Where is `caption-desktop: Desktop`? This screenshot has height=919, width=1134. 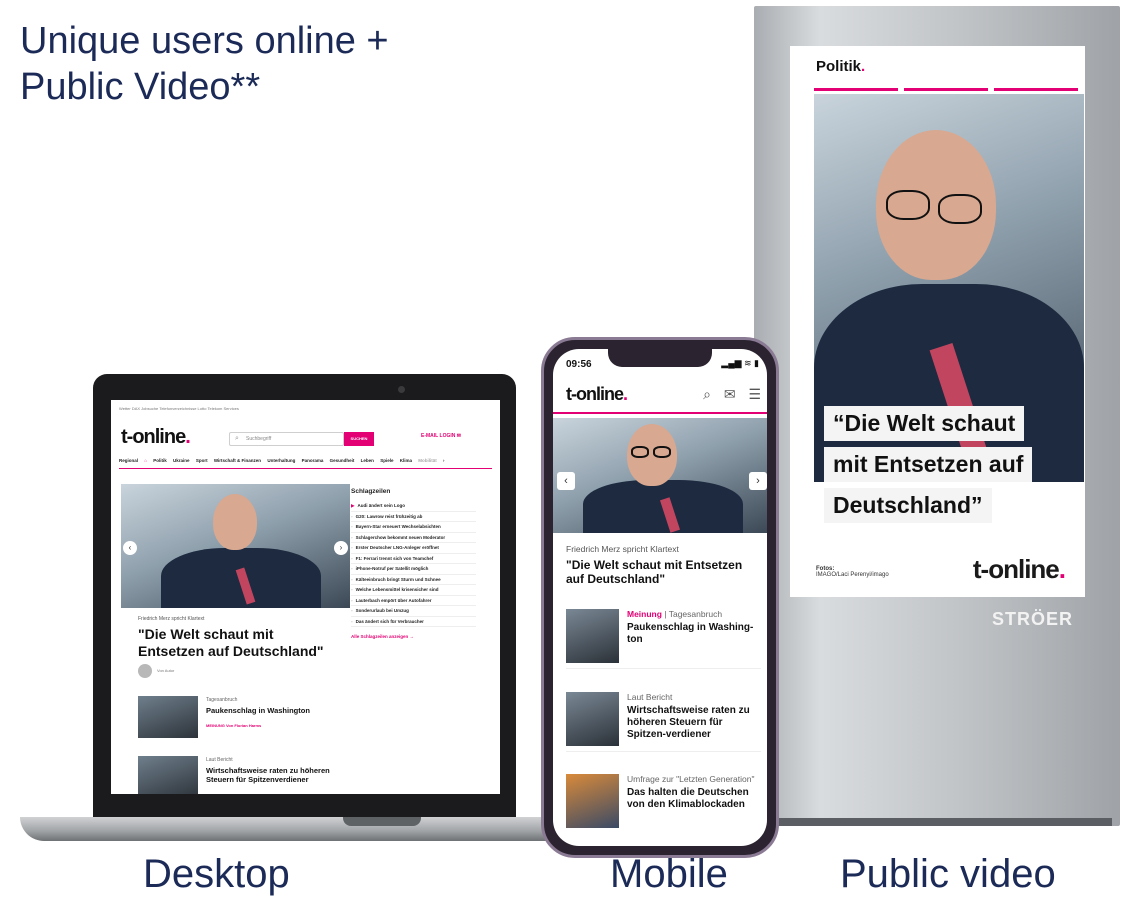 caption-desktop: Desktop is located at coordinates (216, 874).